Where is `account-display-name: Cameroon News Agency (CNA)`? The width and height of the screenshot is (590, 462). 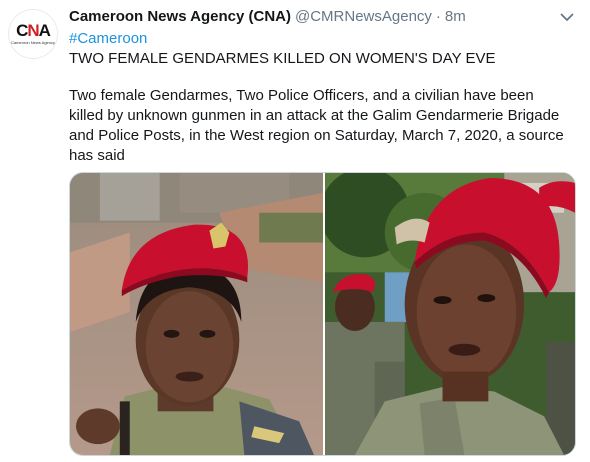 account-display-name: Cameroon News Agency (CNA) is located at coordinates (180, 16).